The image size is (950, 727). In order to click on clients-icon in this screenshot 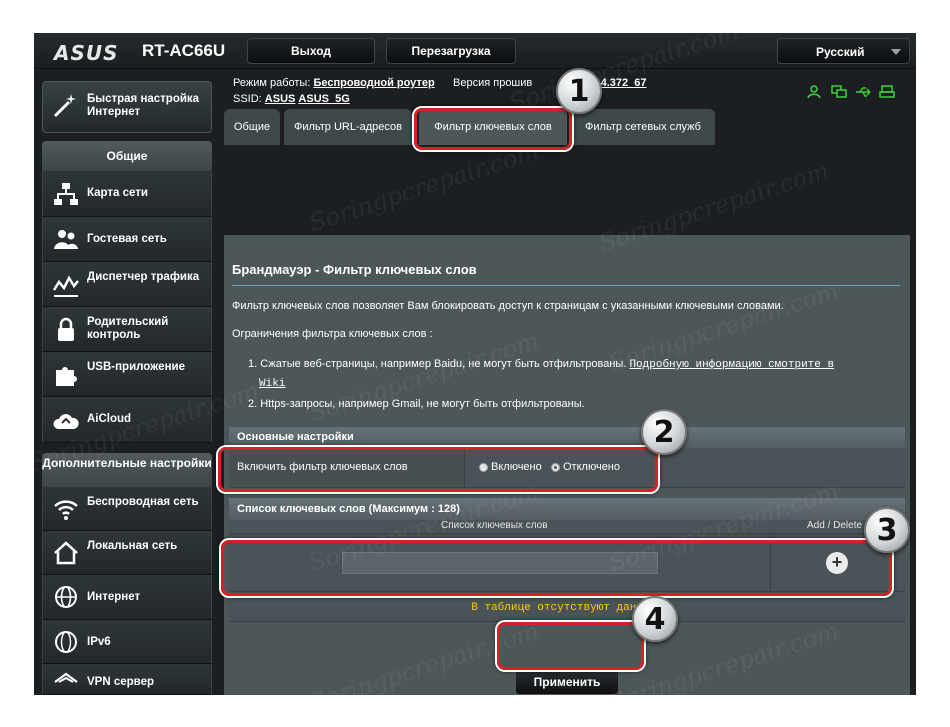, I will do `click(839, 92)`.